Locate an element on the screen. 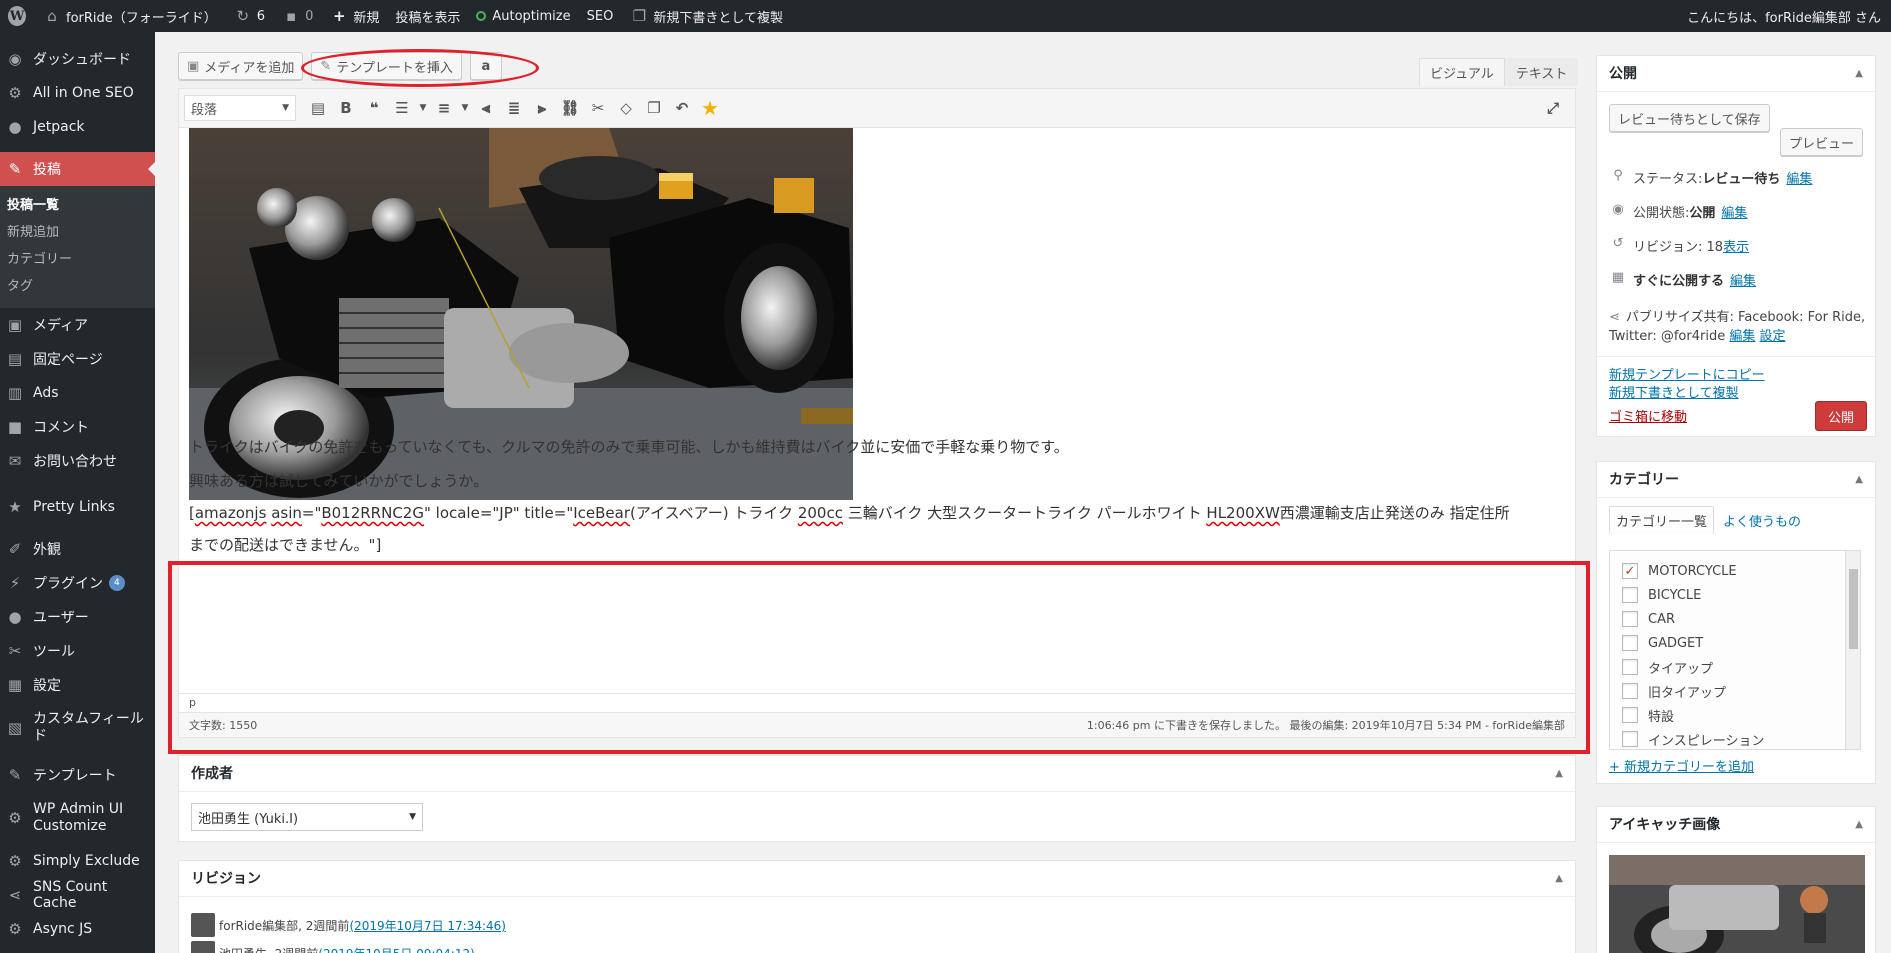 The image size is (1891, 953). tab-visual: ビジュアル is located at coordinates (1462, 72).